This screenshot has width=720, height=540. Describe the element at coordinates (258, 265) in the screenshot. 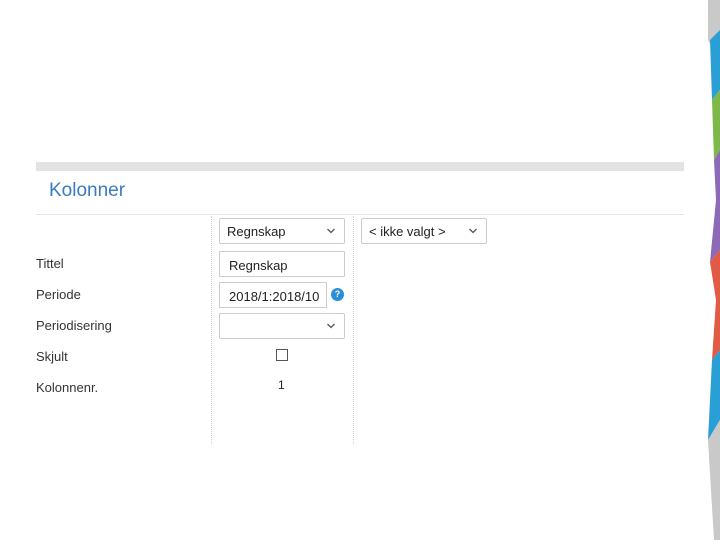

I see `tittel-input-value: Regnskap` at that location.